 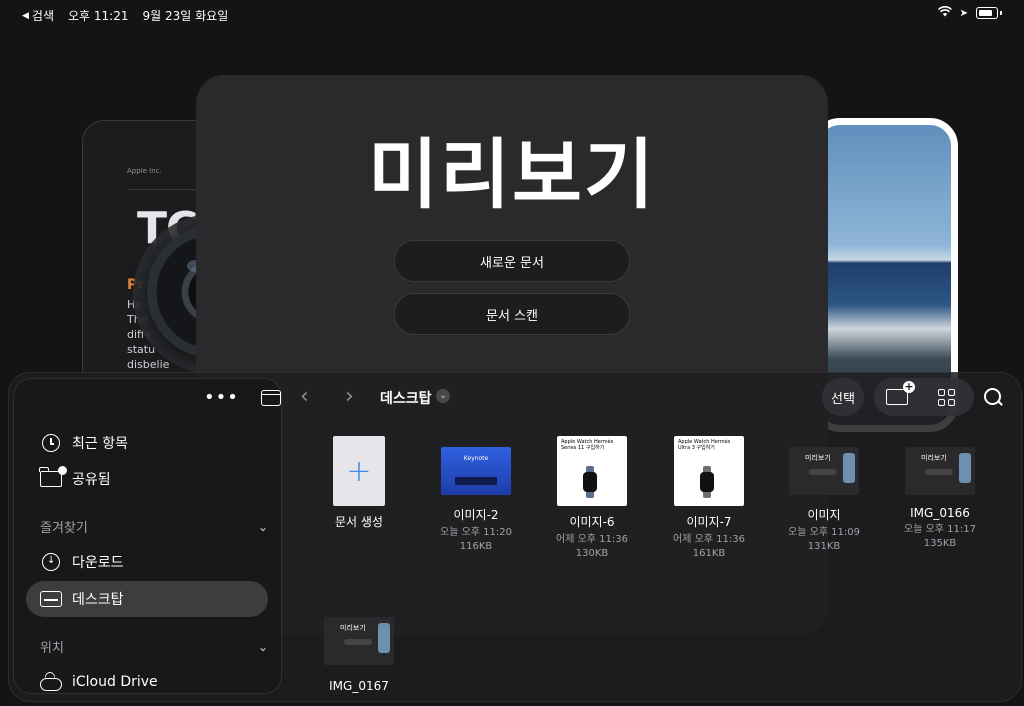 I want to click on battery-tip, so click(x=1001, y=13).